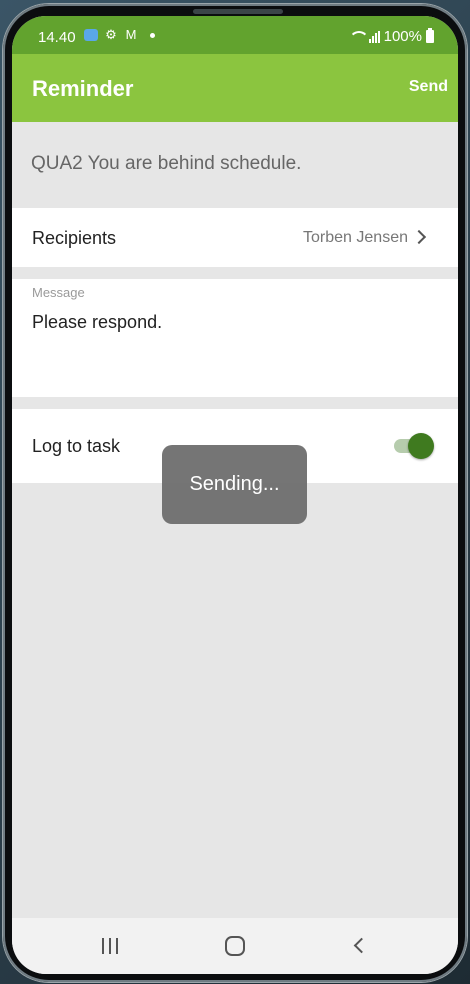  I want to click on home-button, so click(235, 946).